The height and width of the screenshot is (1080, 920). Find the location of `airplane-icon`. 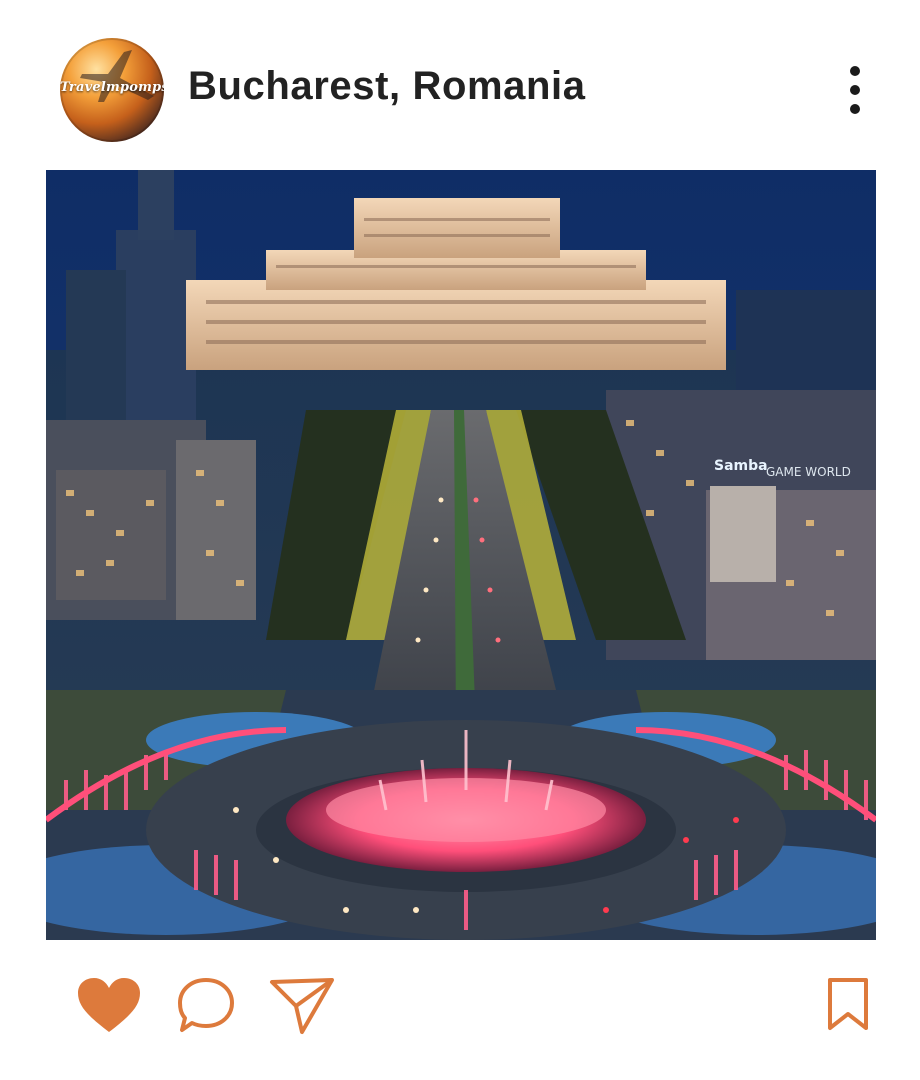

airplane-icon is located at coordinates (117, 76).